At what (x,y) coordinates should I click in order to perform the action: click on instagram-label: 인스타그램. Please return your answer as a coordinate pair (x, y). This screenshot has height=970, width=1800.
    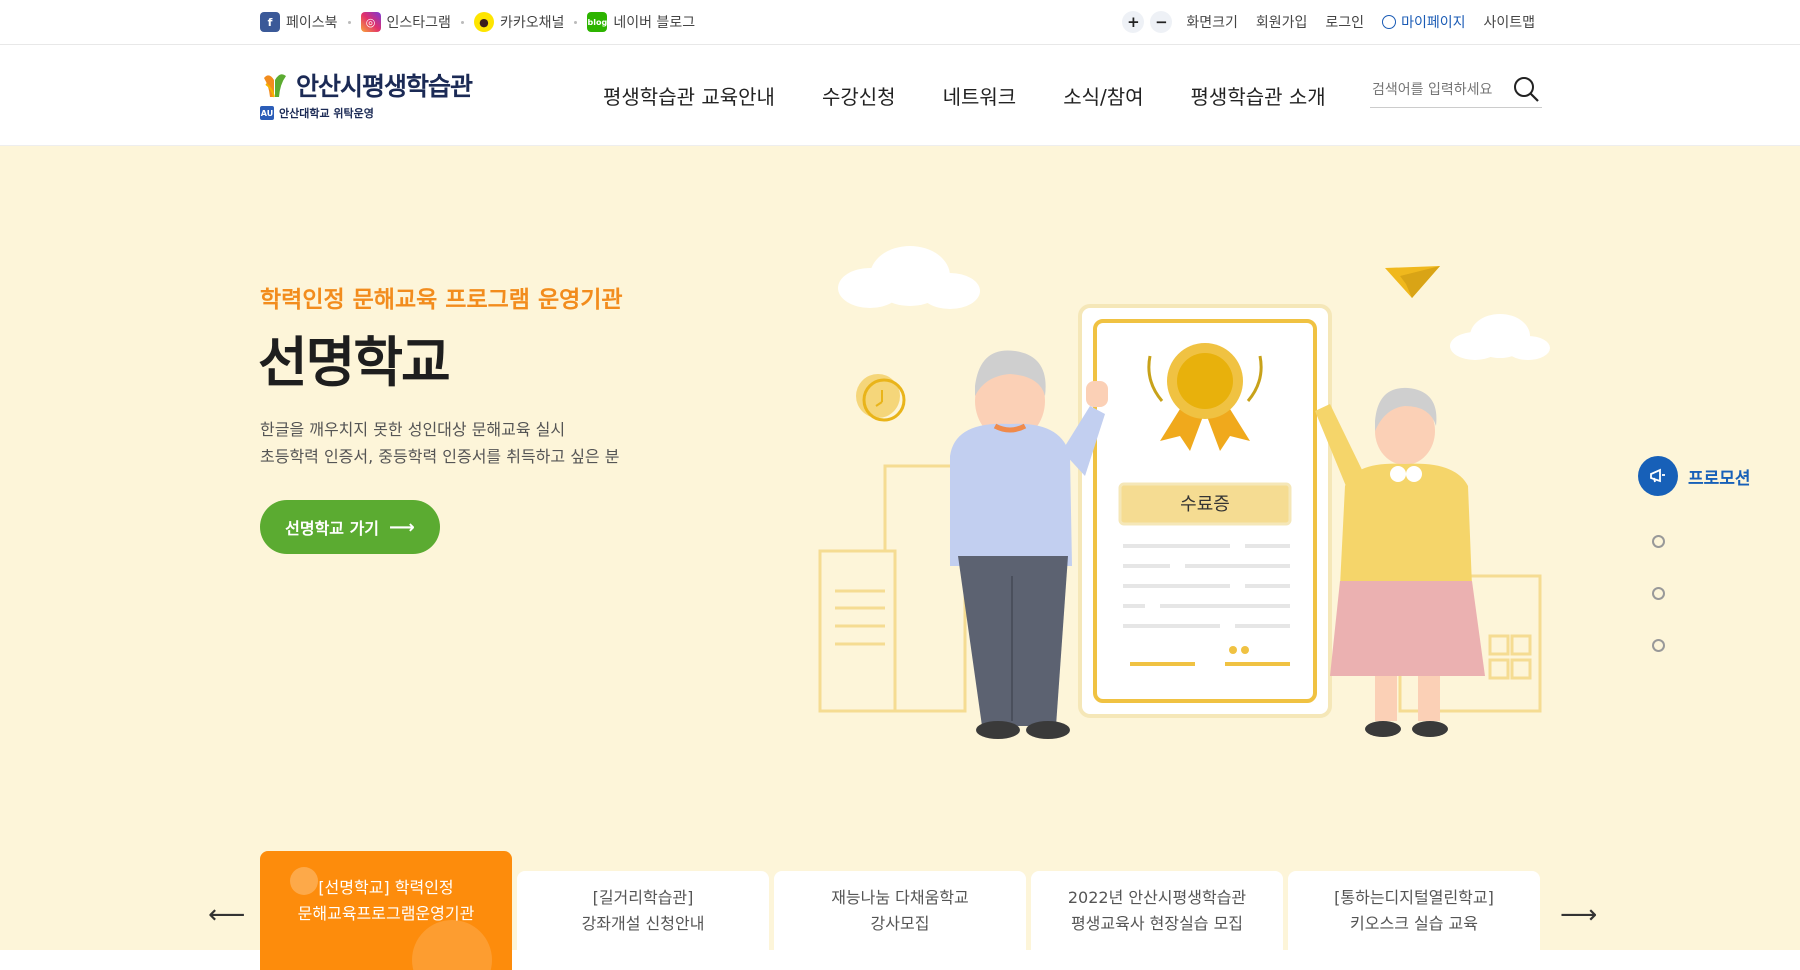
    Looking at the image, I should click on (418, 23).